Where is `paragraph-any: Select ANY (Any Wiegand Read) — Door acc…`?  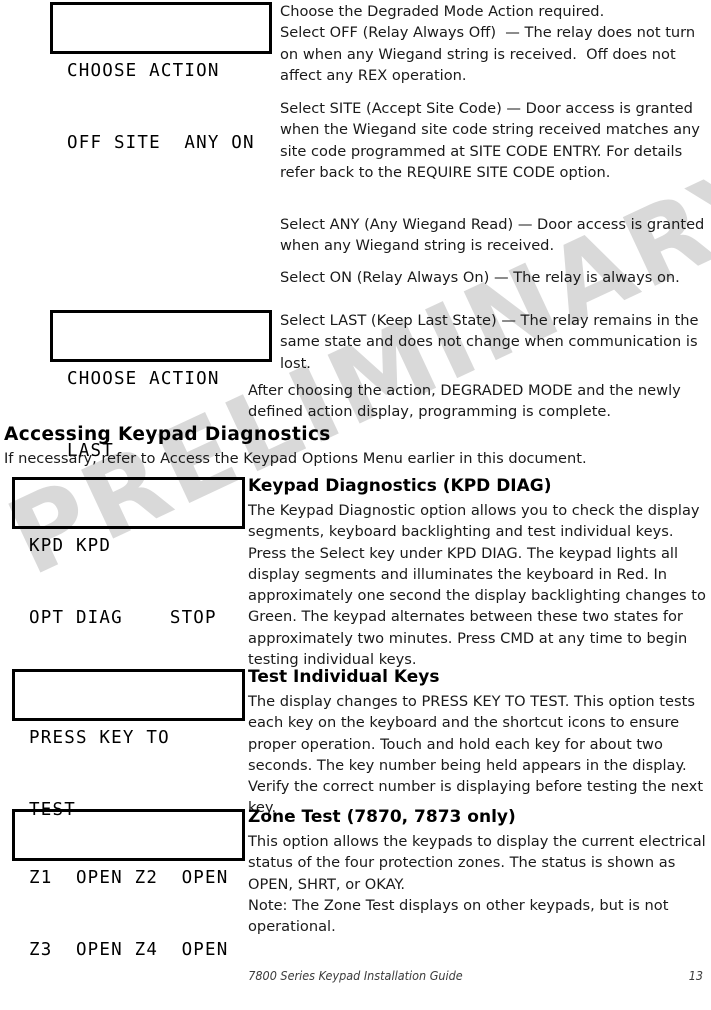 paragraph-any: Select ANY (Any Wiegand Read) — Door acc… is located at coordinates (492, 235).